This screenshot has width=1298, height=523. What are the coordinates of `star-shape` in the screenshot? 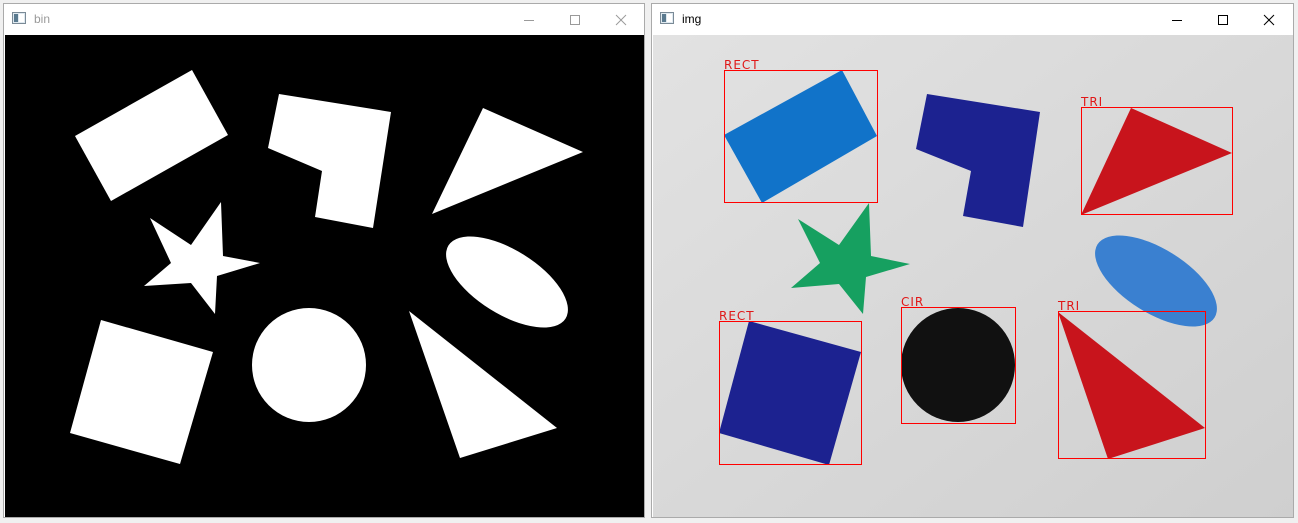 It's located at (202, 258).